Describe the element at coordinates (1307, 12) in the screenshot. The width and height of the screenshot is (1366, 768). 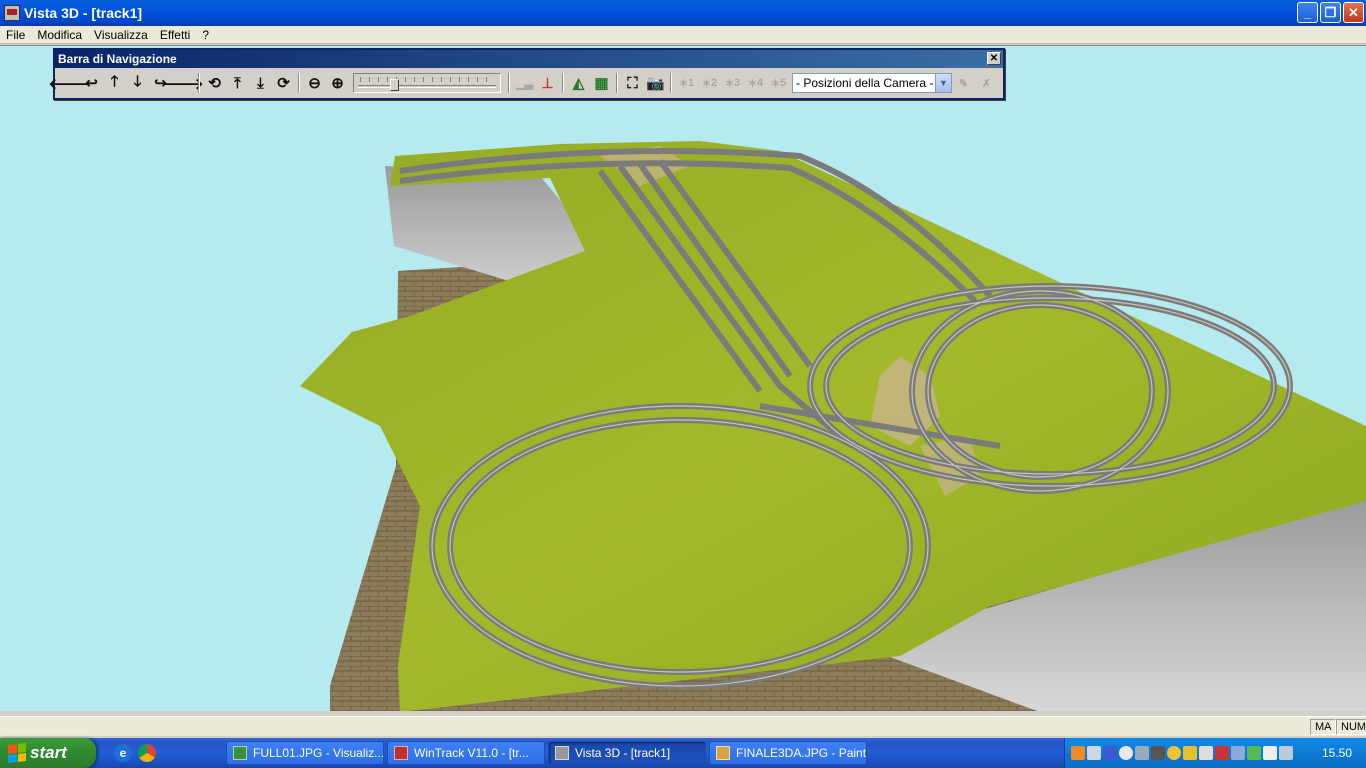
I see `minimize-button: _` at that location.